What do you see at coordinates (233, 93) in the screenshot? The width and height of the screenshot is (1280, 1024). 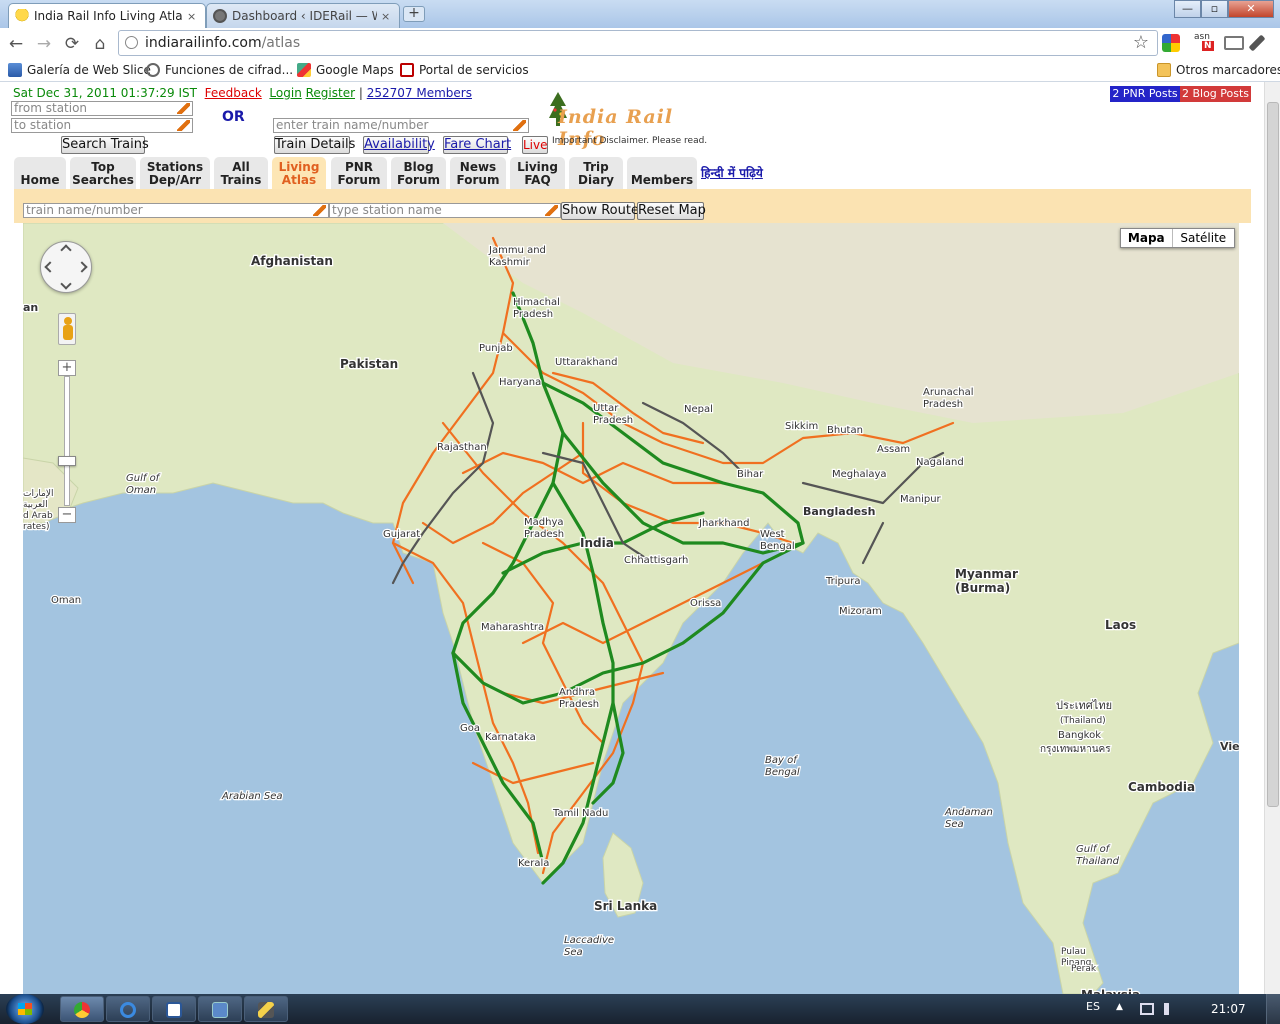 I see `feedback-link: Feedback` at bounding box center [233, 93].